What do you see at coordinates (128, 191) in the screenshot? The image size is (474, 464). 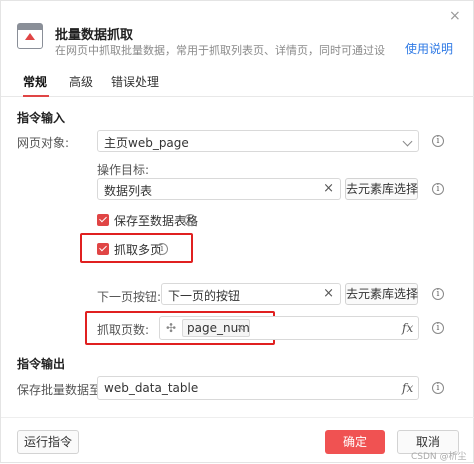 I see `target-value: 数据列表` at bounding box center [128, 191].